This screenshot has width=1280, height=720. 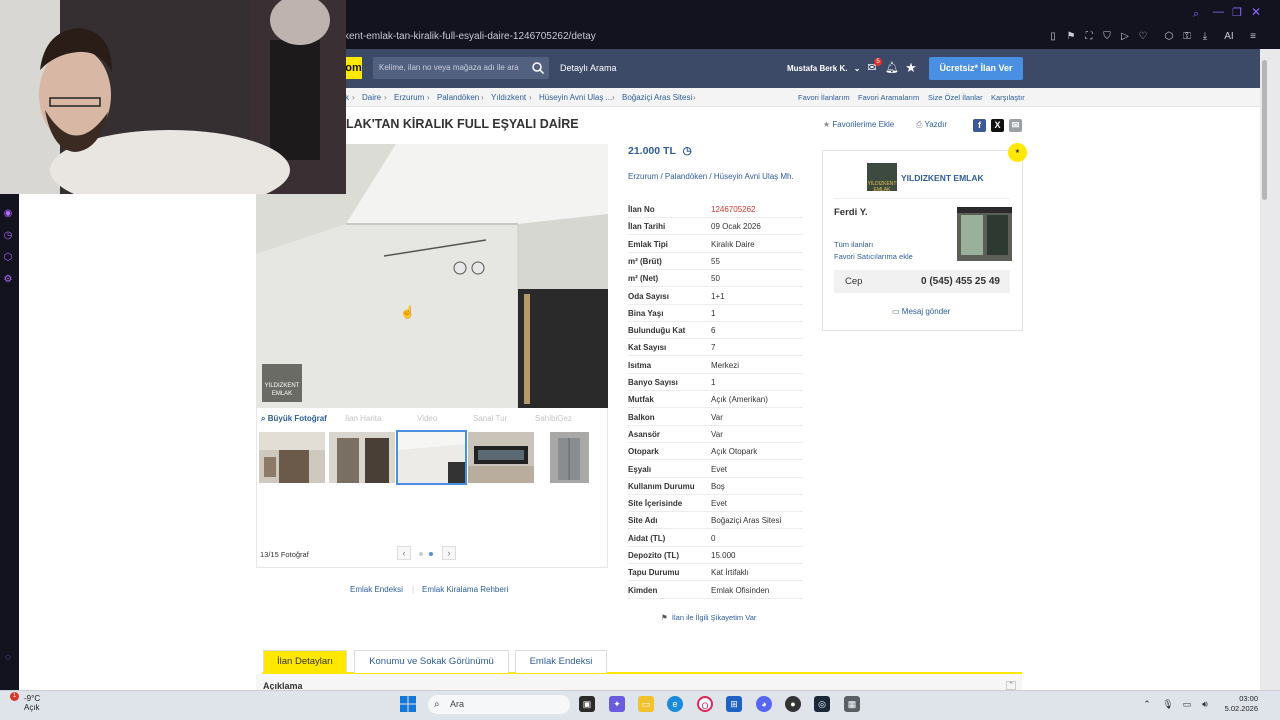 What do you see at coordinates (1229, 37) in the screenshot?
I see `ai-button: AI` at bounding box center [1229, 37].